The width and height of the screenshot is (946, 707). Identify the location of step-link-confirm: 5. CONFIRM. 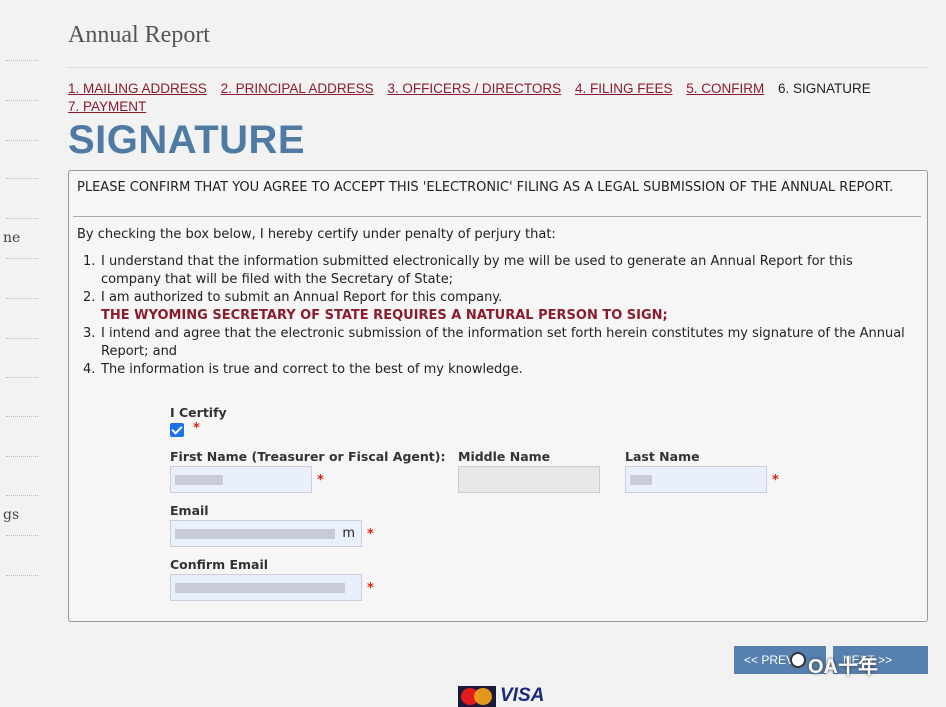
(725, 88).